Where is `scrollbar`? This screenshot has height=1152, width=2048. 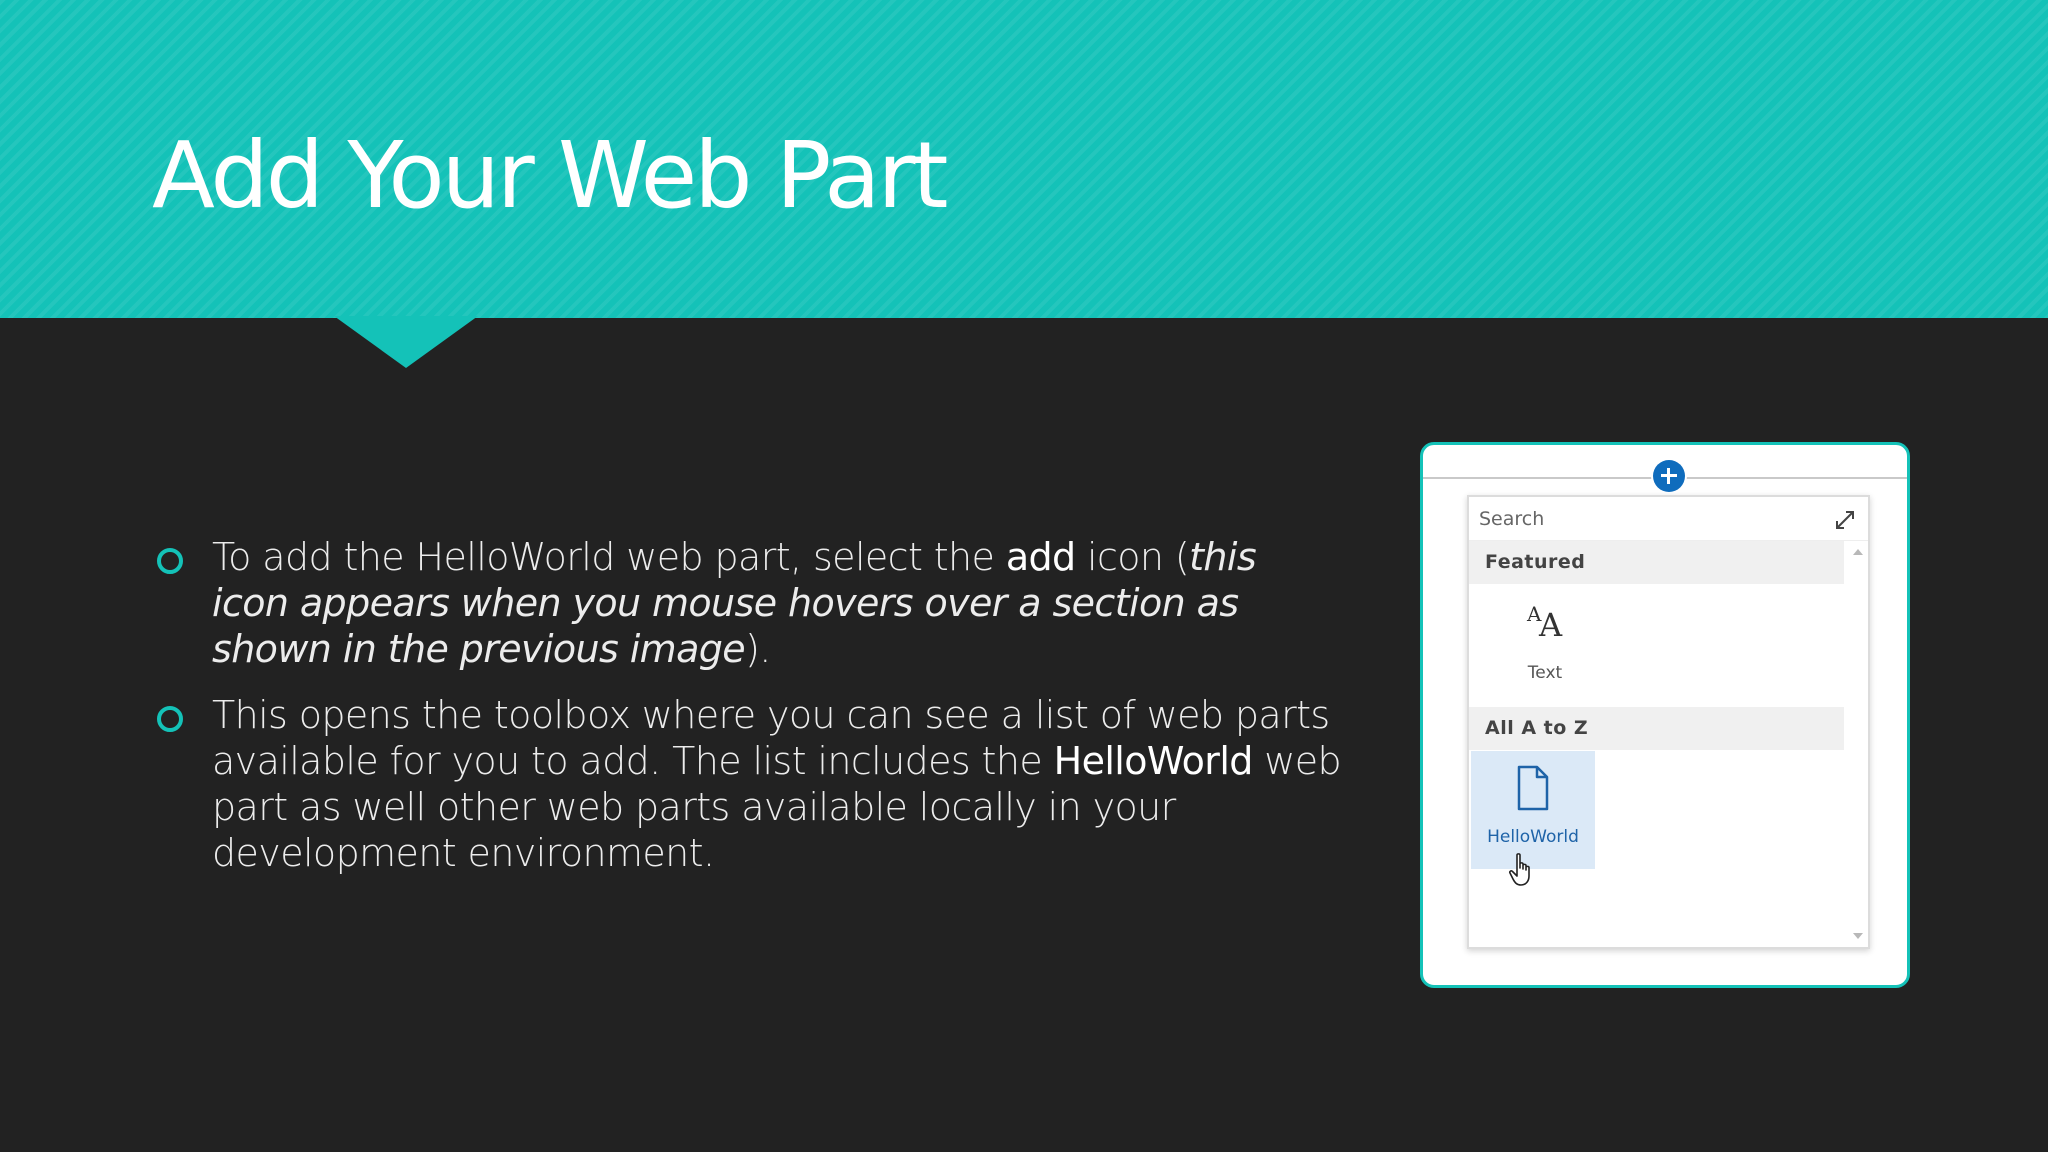
scrollbar is located at coordinates (1857, 744).